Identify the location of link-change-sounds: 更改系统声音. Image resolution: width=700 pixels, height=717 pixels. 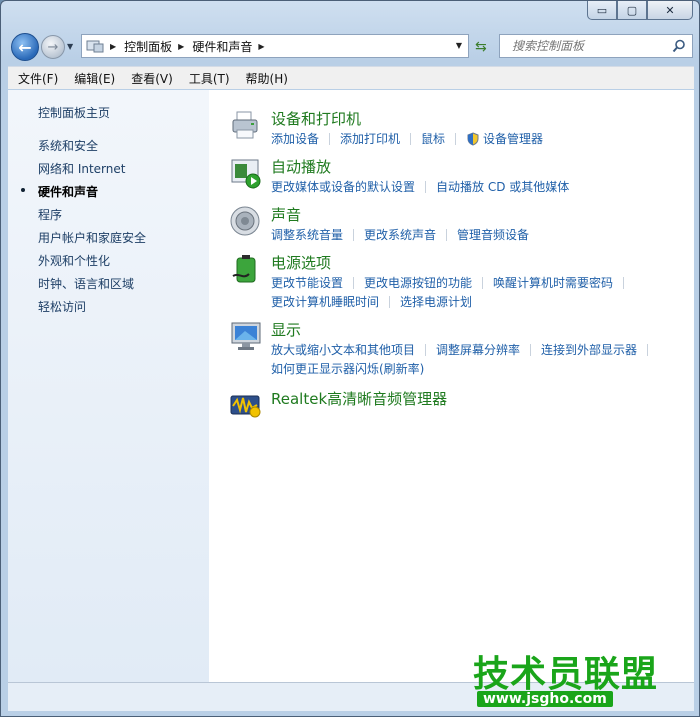
(400, 234).